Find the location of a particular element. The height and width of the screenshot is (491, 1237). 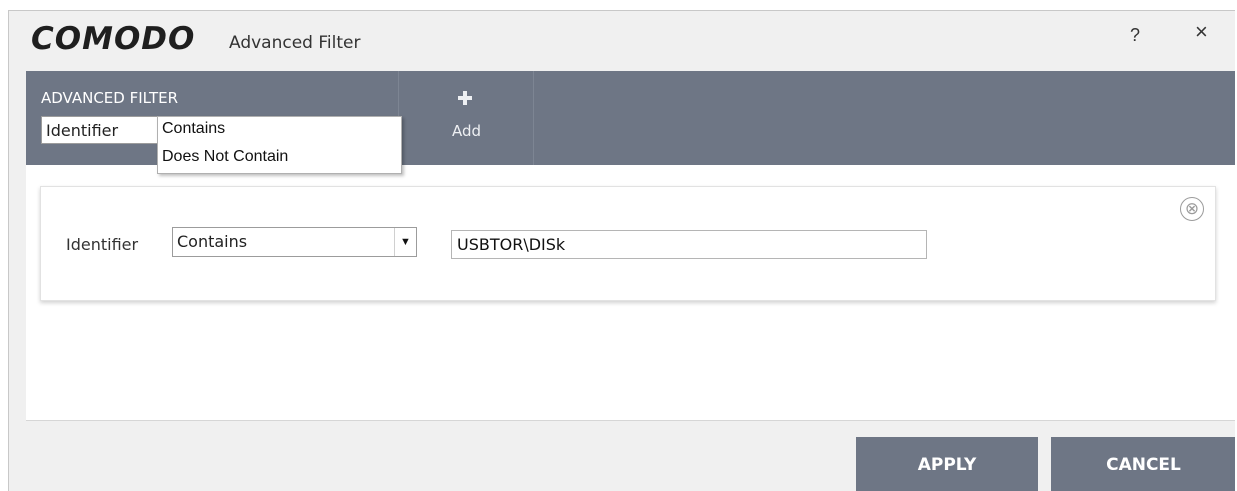

rule-operator-value: Contains is located at coordinates (212, 241).